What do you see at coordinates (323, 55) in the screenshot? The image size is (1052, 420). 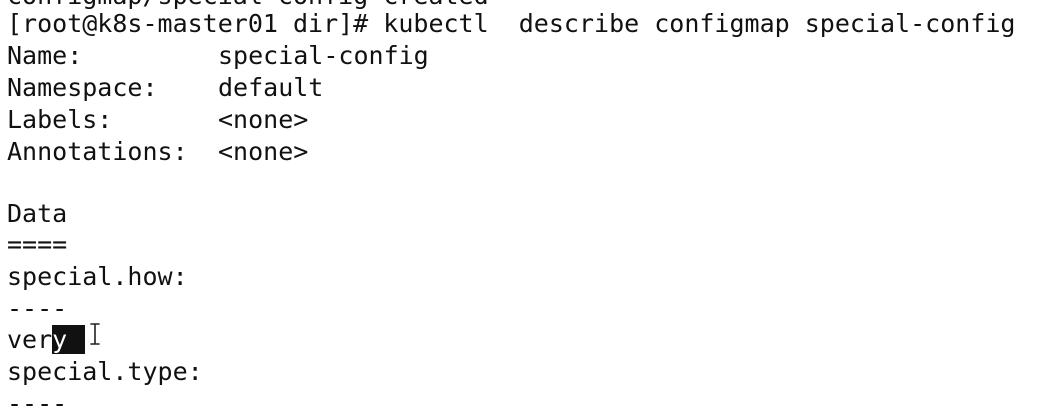 I see `field-value: special-config` at bounding box center [323, 55].